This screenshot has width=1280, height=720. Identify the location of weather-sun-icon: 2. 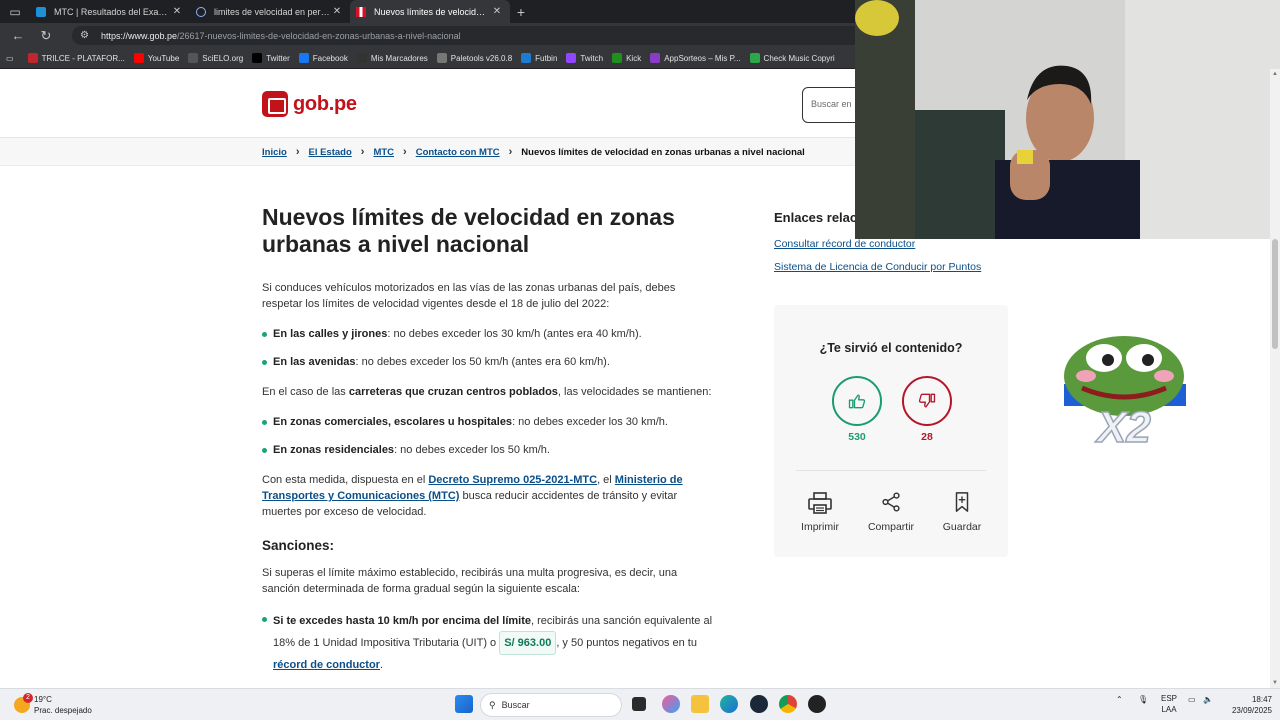
(23, 703).